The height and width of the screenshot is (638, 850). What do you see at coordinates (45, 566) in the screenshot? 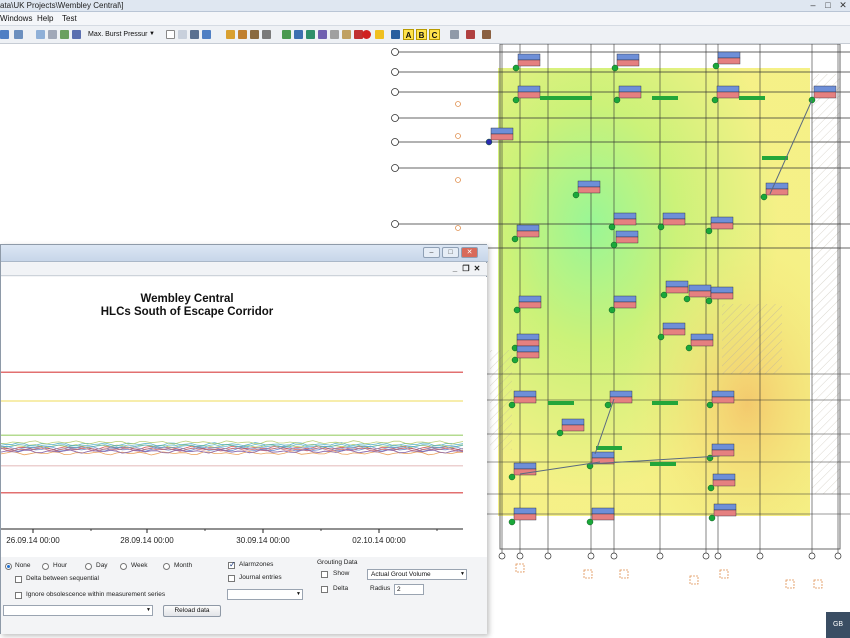
I see `radio-hour` at bounding box center [45, 566].